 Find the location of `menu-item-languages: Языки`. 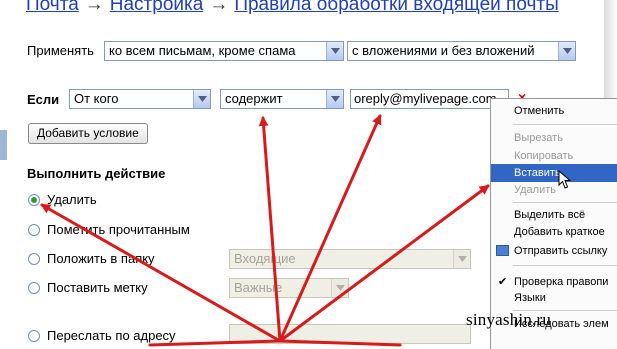

menu-item-languages: Языки is located at coordinates (554, 298).